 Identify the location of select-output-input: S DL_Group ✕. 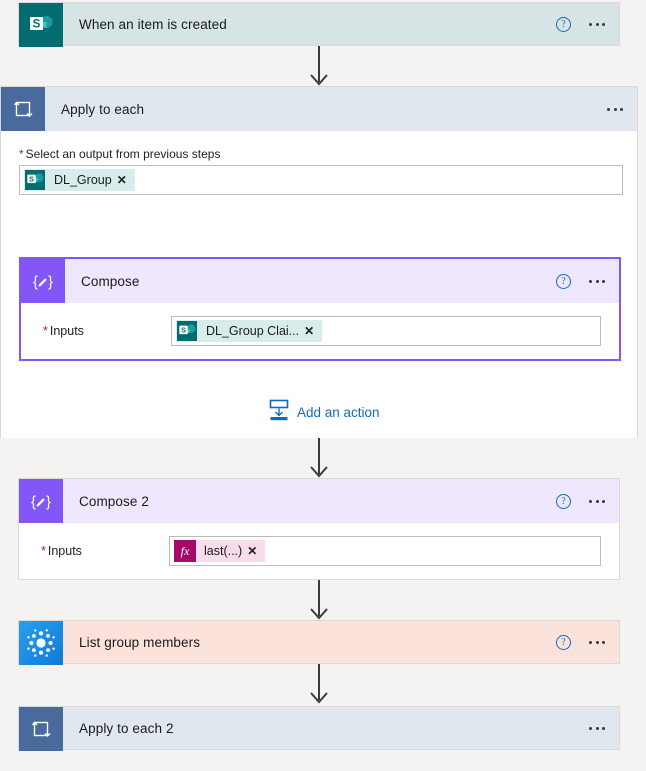
(321, 180).